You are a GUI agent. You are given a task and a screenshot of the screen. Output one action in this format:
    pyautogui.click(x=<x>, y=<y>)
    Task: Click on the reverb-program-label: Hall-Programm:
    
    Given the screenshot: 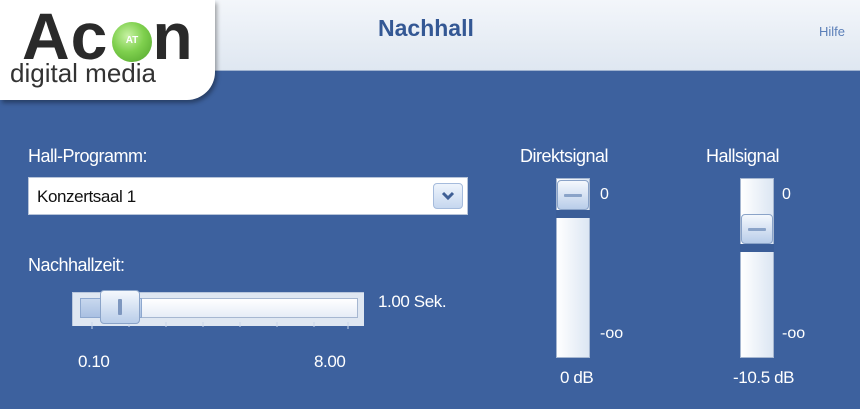 What is the action you would take?
    pyautogui.click(x=88, y=156)
    